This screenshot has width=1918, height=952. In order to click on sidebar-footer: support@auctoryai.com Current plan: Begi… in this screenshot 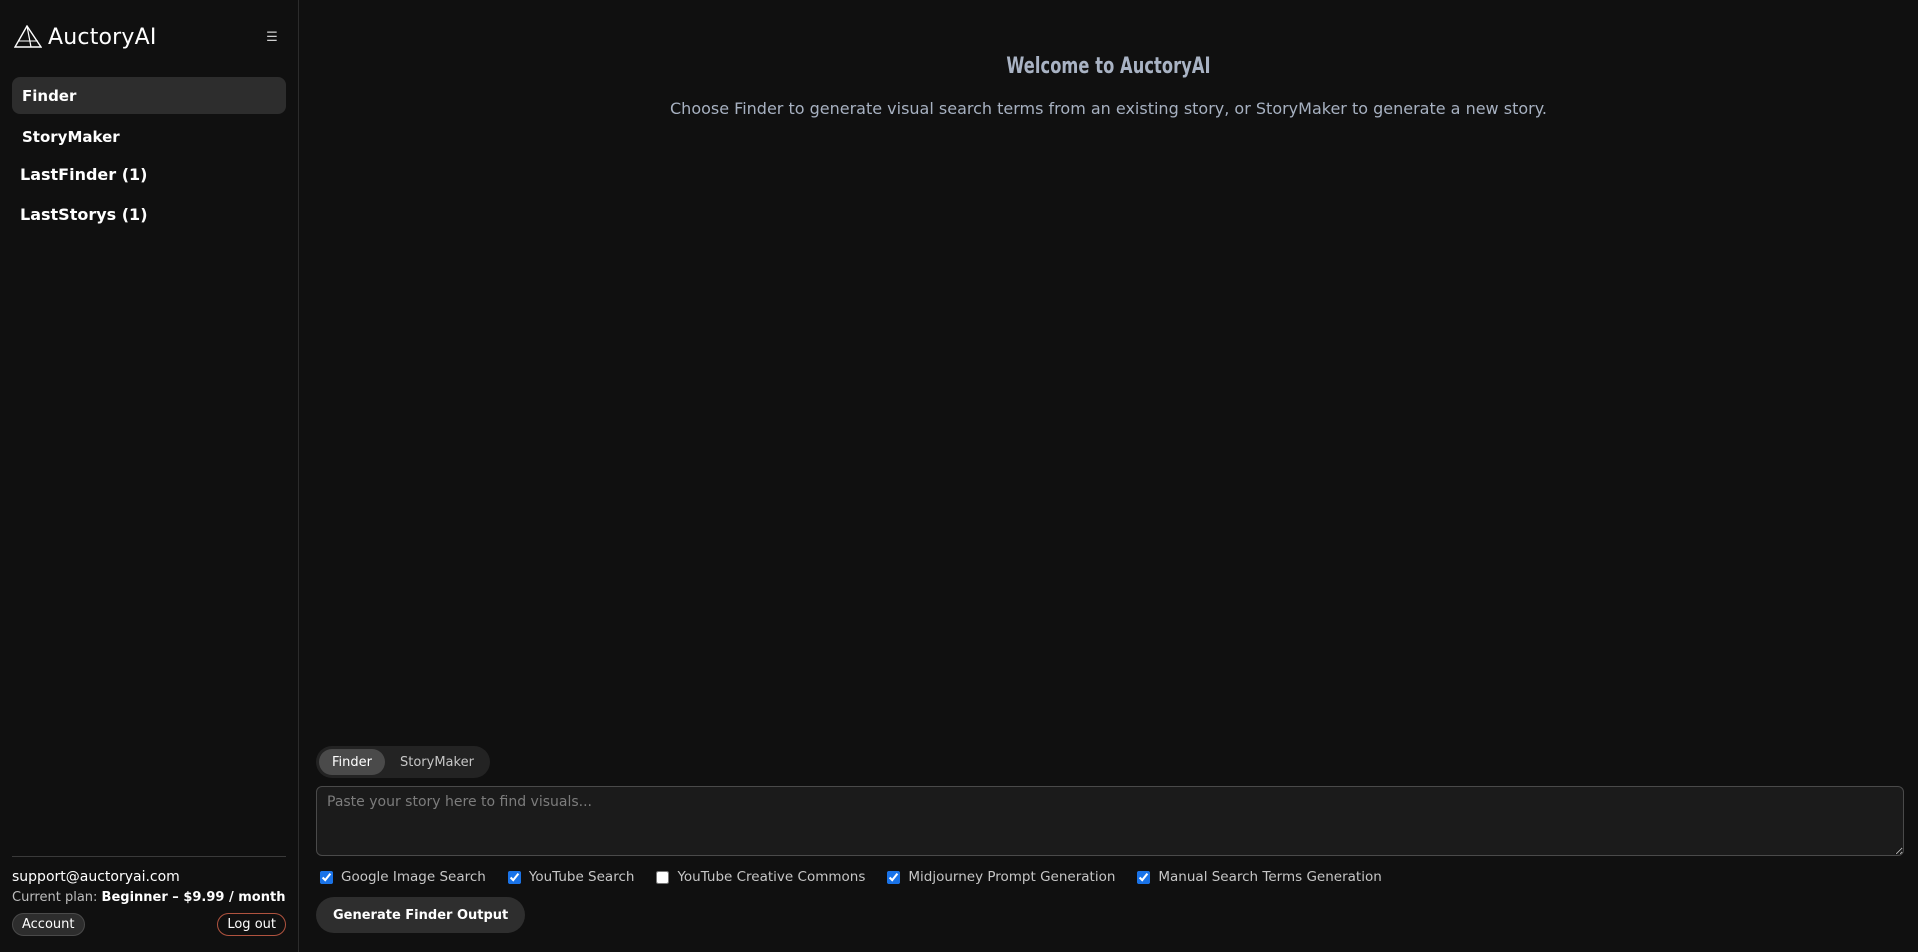, I will do `click(149, 896)`.